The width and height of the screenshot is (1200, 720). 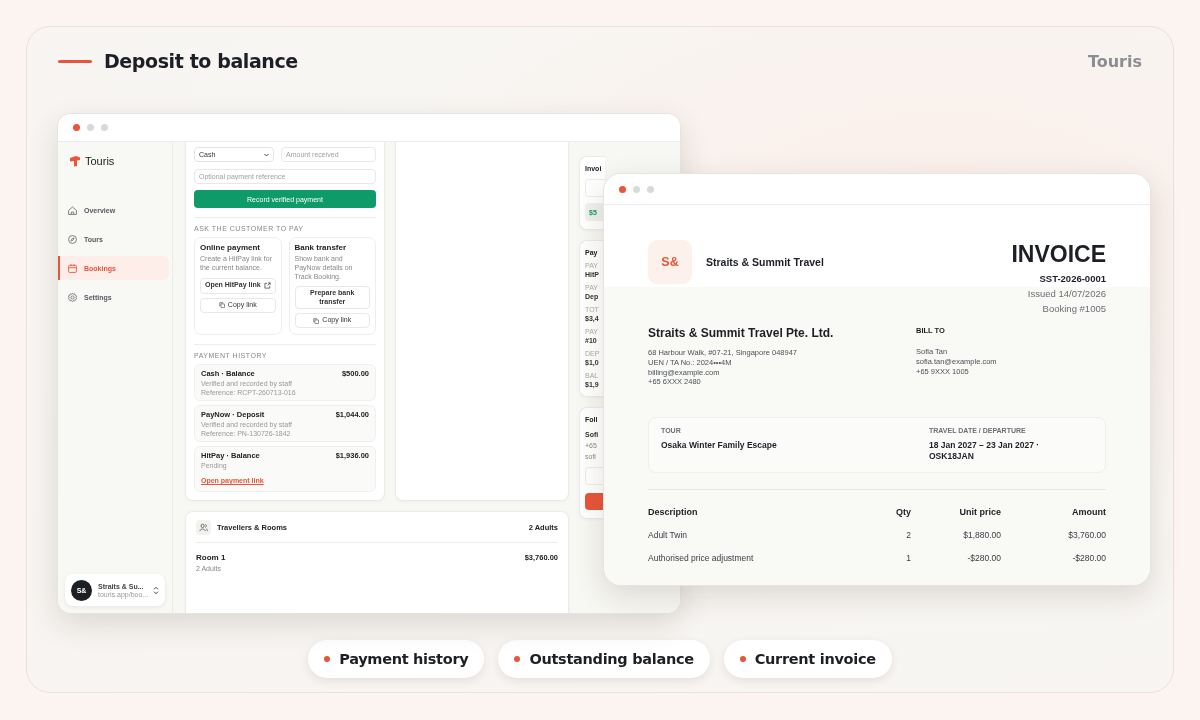 I want to click on feature-pill: Outstanding balance, so click(x=604, y=659).